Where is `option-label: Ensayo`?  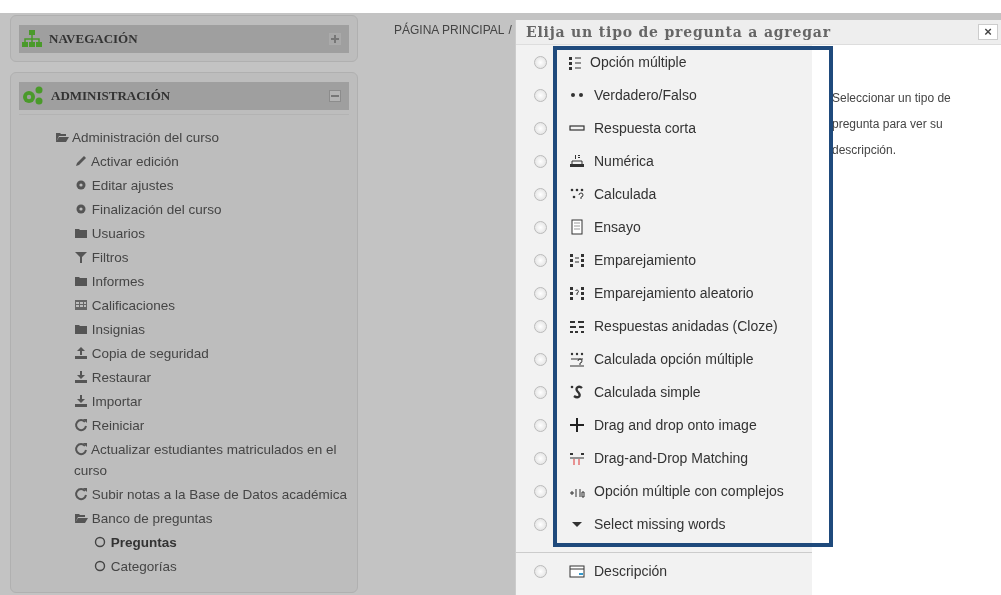
option-label: Ensayo is located at coordinates (617, 227).